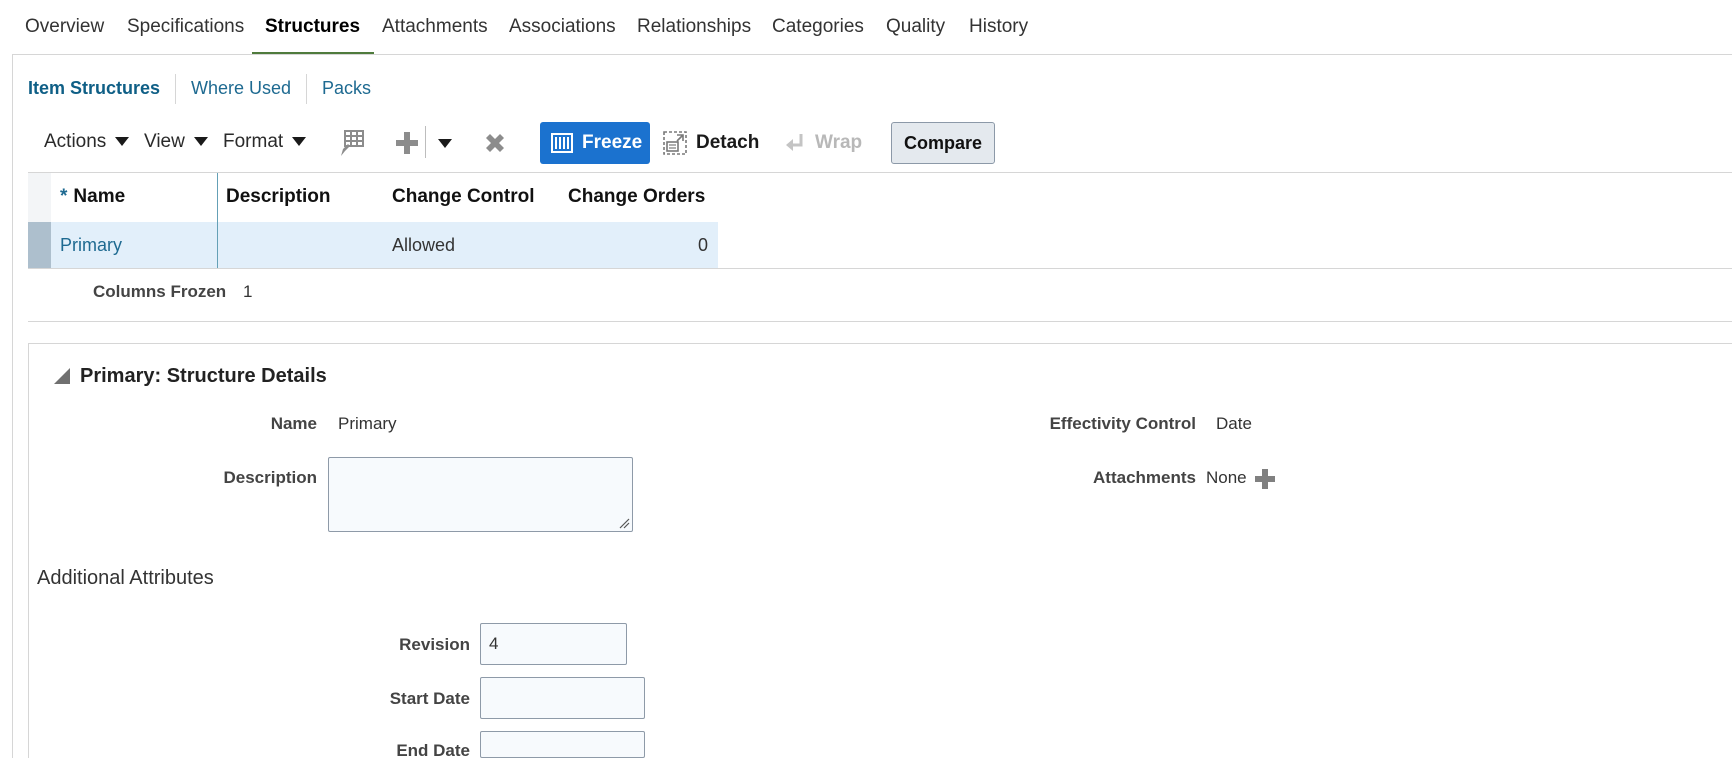 The image size is (1732, 761). Describe the element at coordinates (880, 268) in the screenshot. I see `table-bottom-border` at that location.